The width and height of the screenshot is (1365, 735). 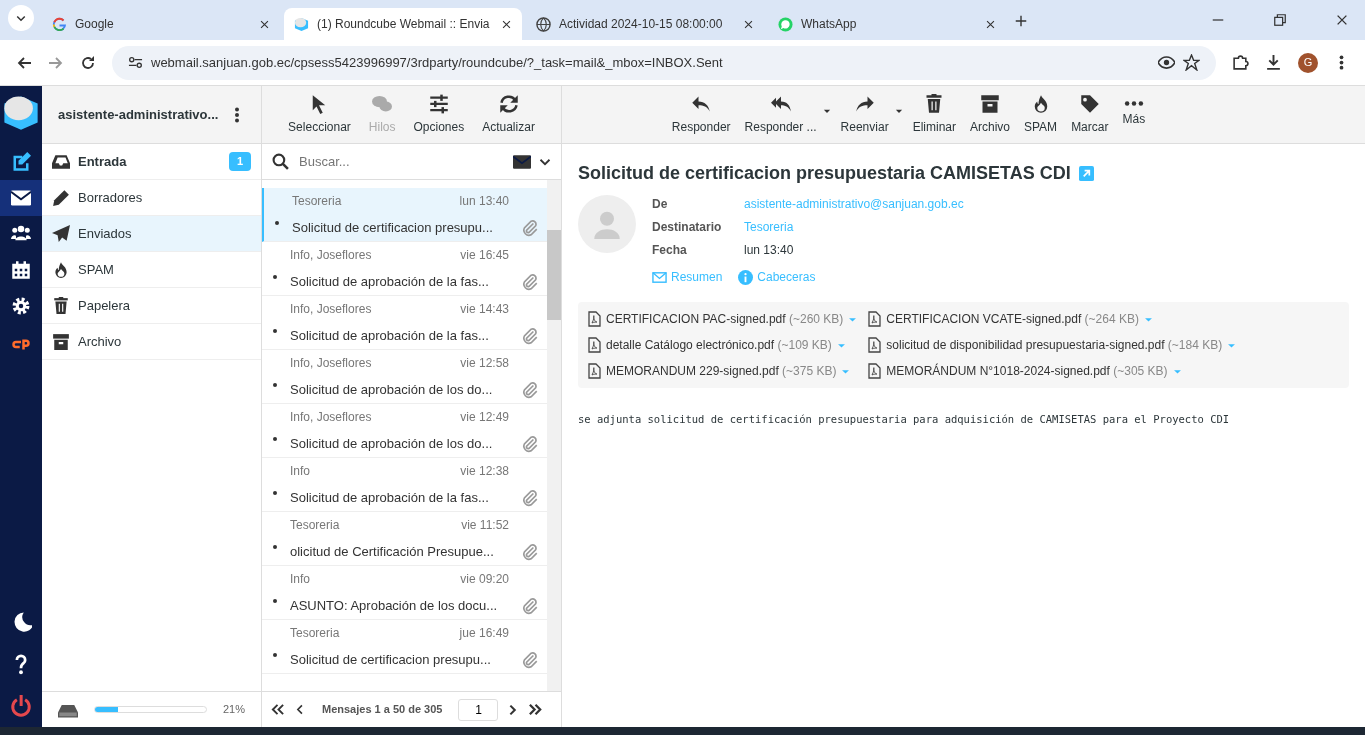 What do you see at coordinates (1089, 103) in the screenshot?
I see `tag-icon` at bounding box center [1089, 103].